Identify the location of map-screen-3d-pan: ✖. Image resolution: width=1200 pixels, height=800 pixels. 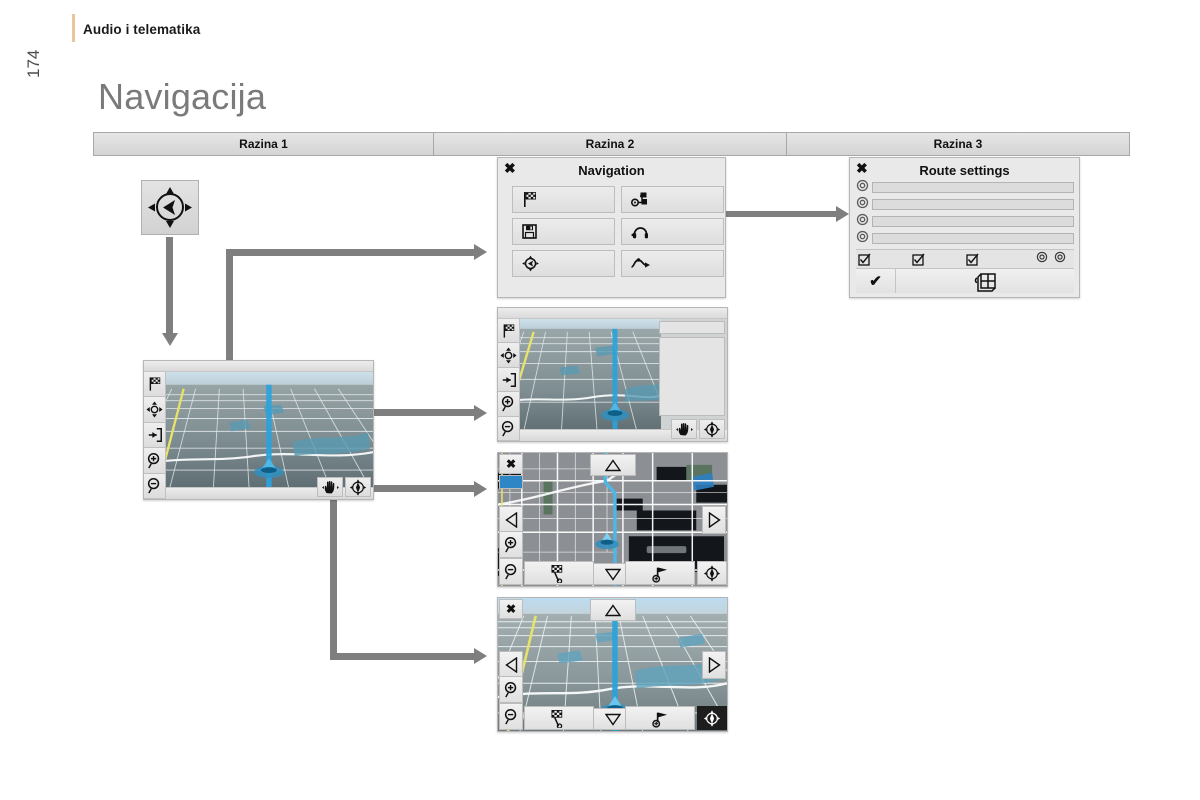
(612, 664).